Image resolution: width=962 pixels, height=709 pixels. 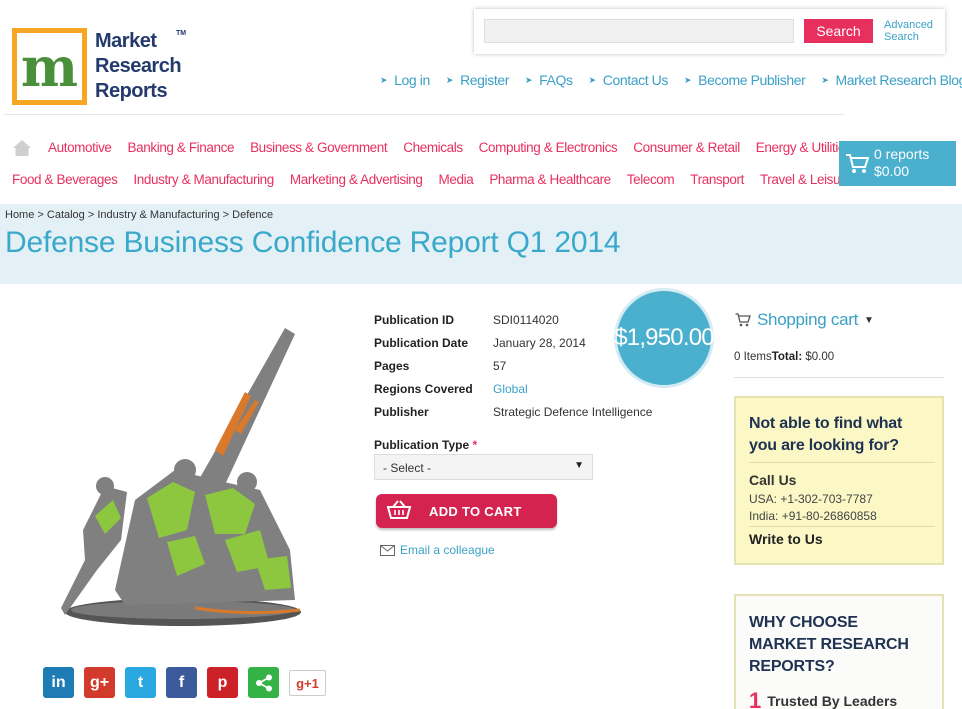 What do you see at coordinates (407, 468) in the screenshot?
I see `publication-type-selected: - Select -` at bounding box center [407, 468].